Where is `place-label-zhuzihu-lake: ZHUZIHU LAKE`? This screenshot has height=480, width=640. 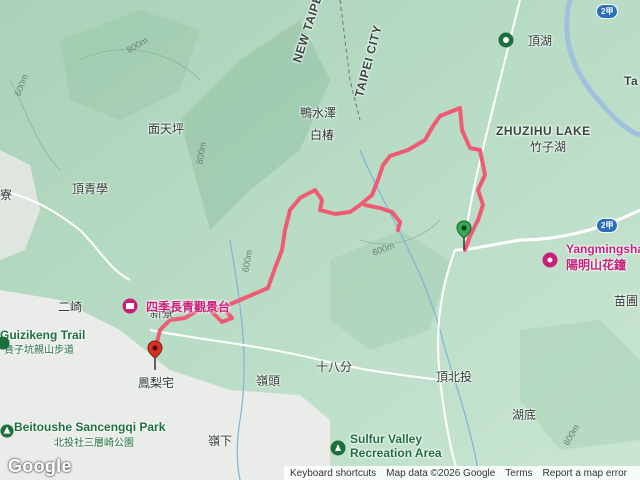 place-label-zhuzihu-lake: ZHUZIHU LAKE is located at coordinates (543, 131).